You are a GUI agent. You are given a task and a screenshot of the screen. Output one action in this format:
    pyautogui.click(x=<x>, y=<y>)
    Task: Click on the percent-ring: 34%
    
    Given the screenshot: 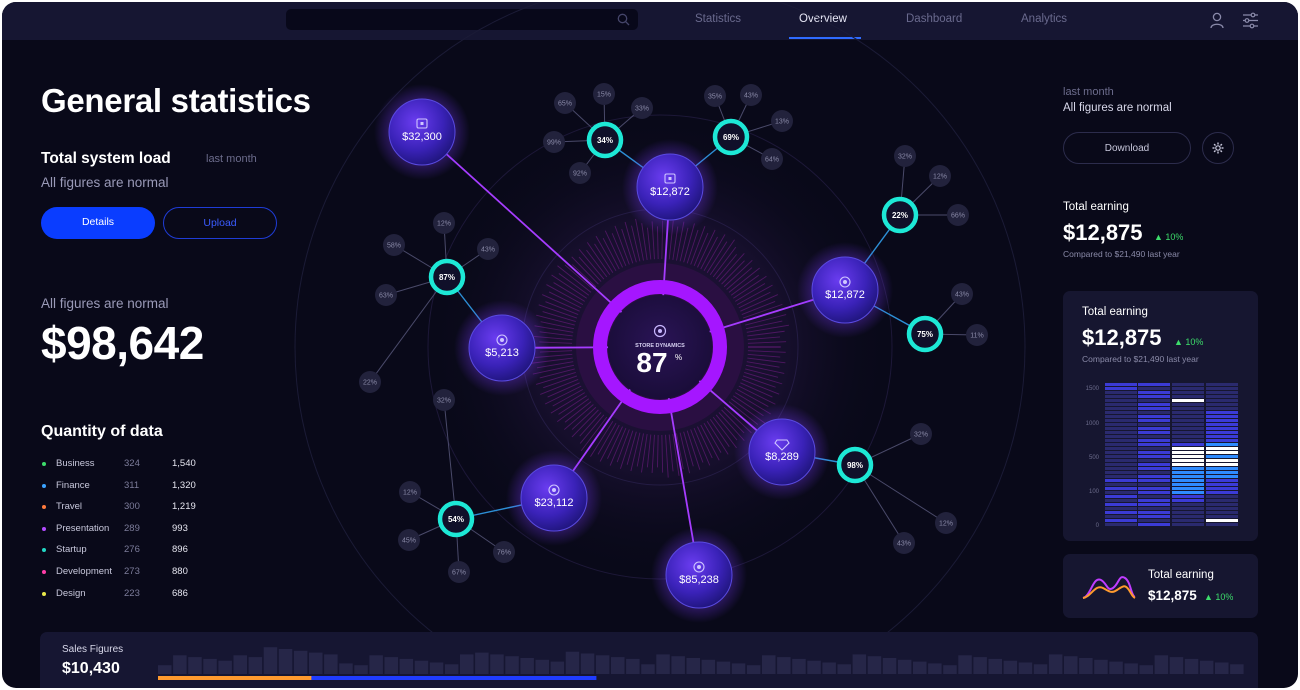 What is the action you would take?
    pyautogui.click(x=605, y=140)
    